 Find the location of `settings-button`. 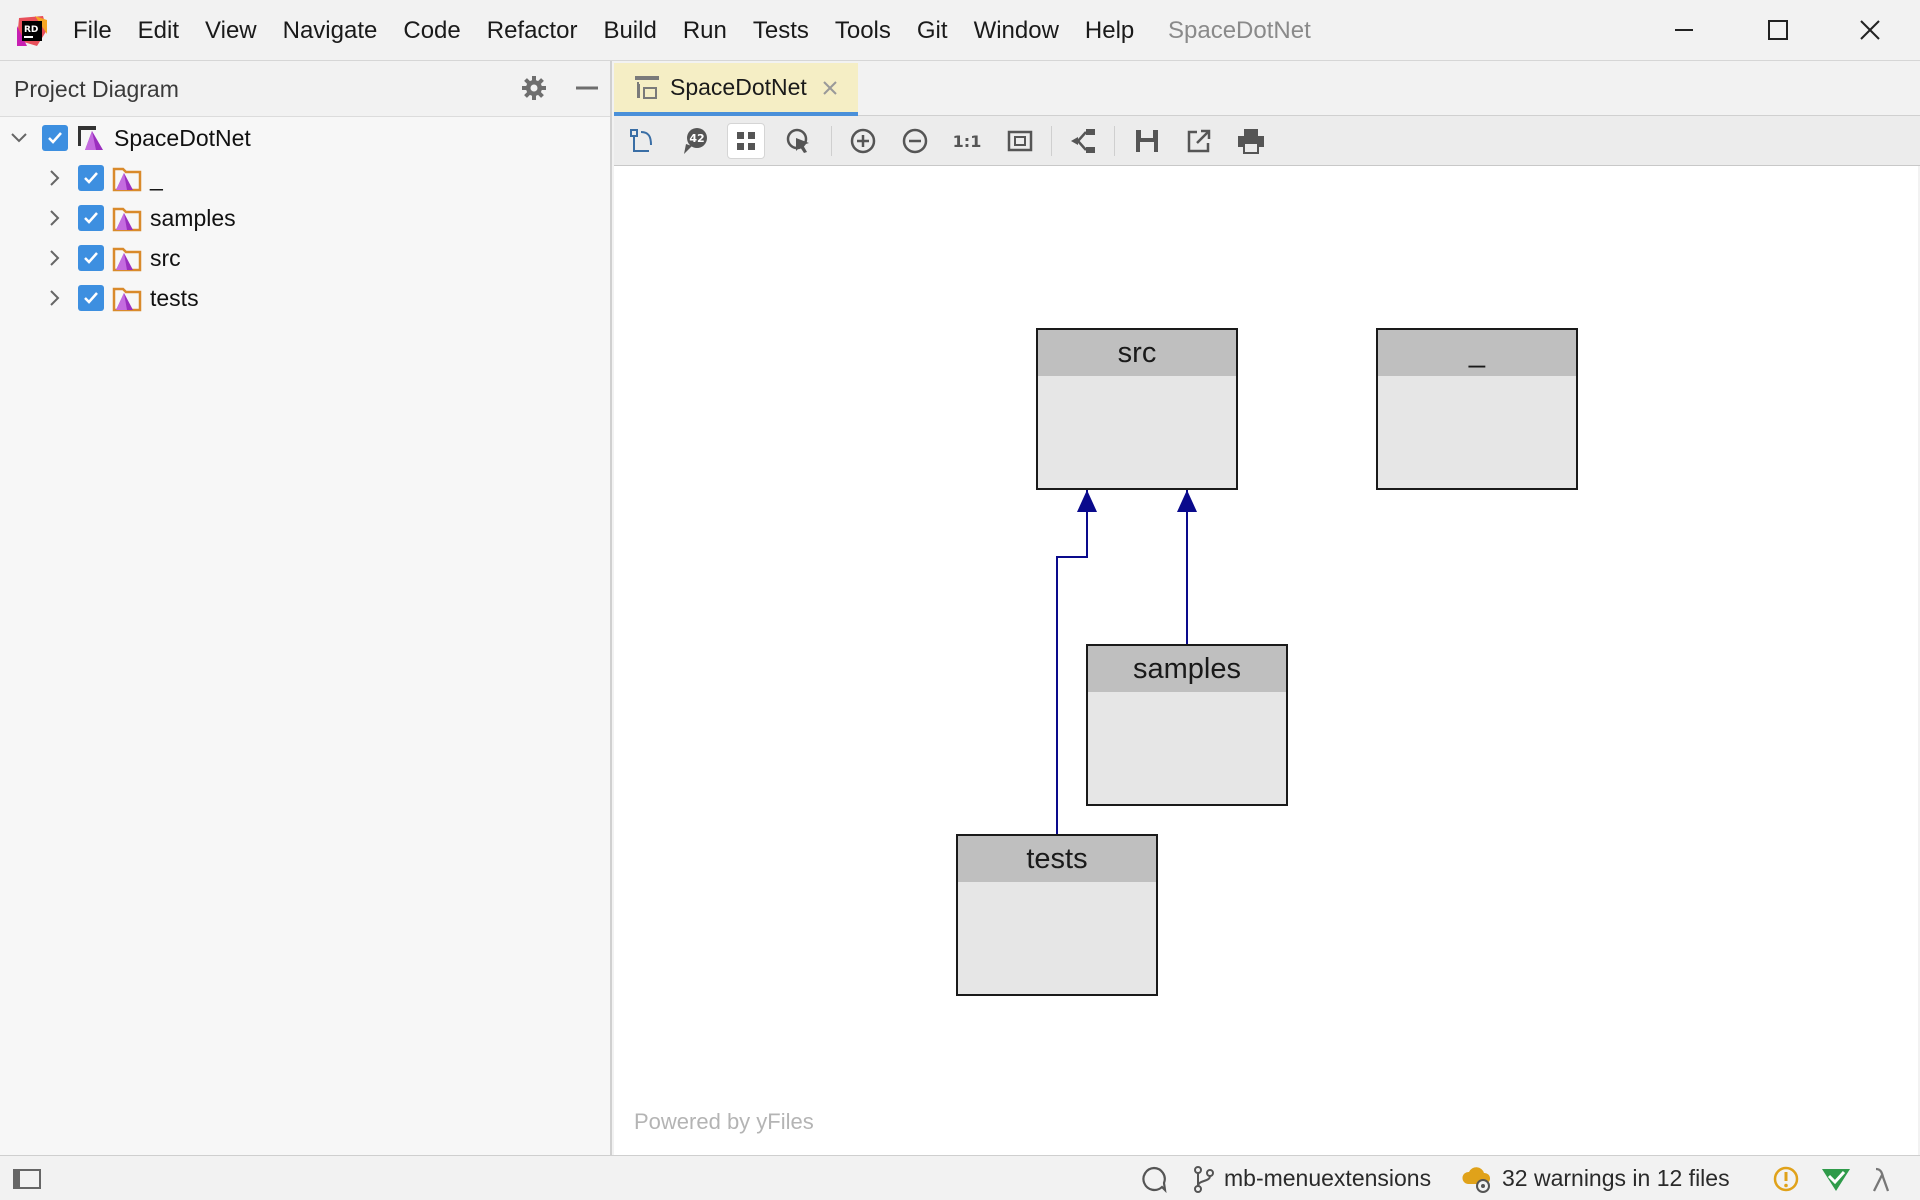

settings-button is located at coordinates (534, 88).